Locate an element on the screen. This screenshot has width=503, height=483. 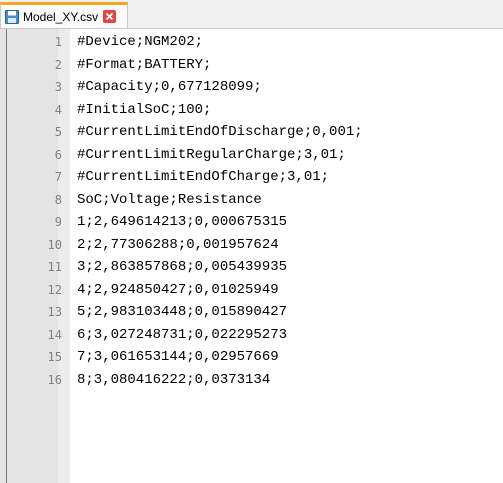
code-line: 9 1;2,649614213;0,000675315 is located at coordinates (251, 222).